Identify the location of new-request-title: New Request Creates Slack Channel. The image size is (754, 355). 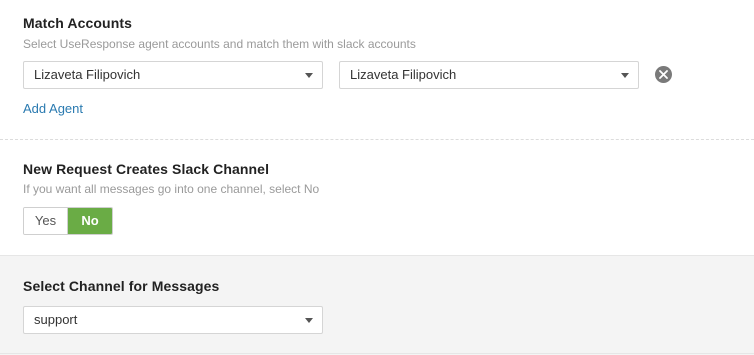
(146, 169).